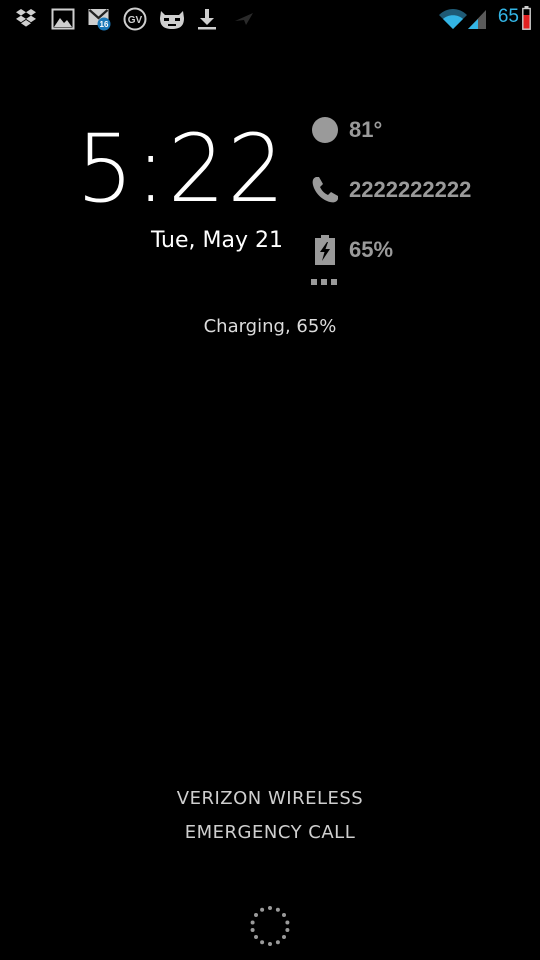 The image size is (540, 960). I want to click on unlock-ring-icon, so click(270, 926).